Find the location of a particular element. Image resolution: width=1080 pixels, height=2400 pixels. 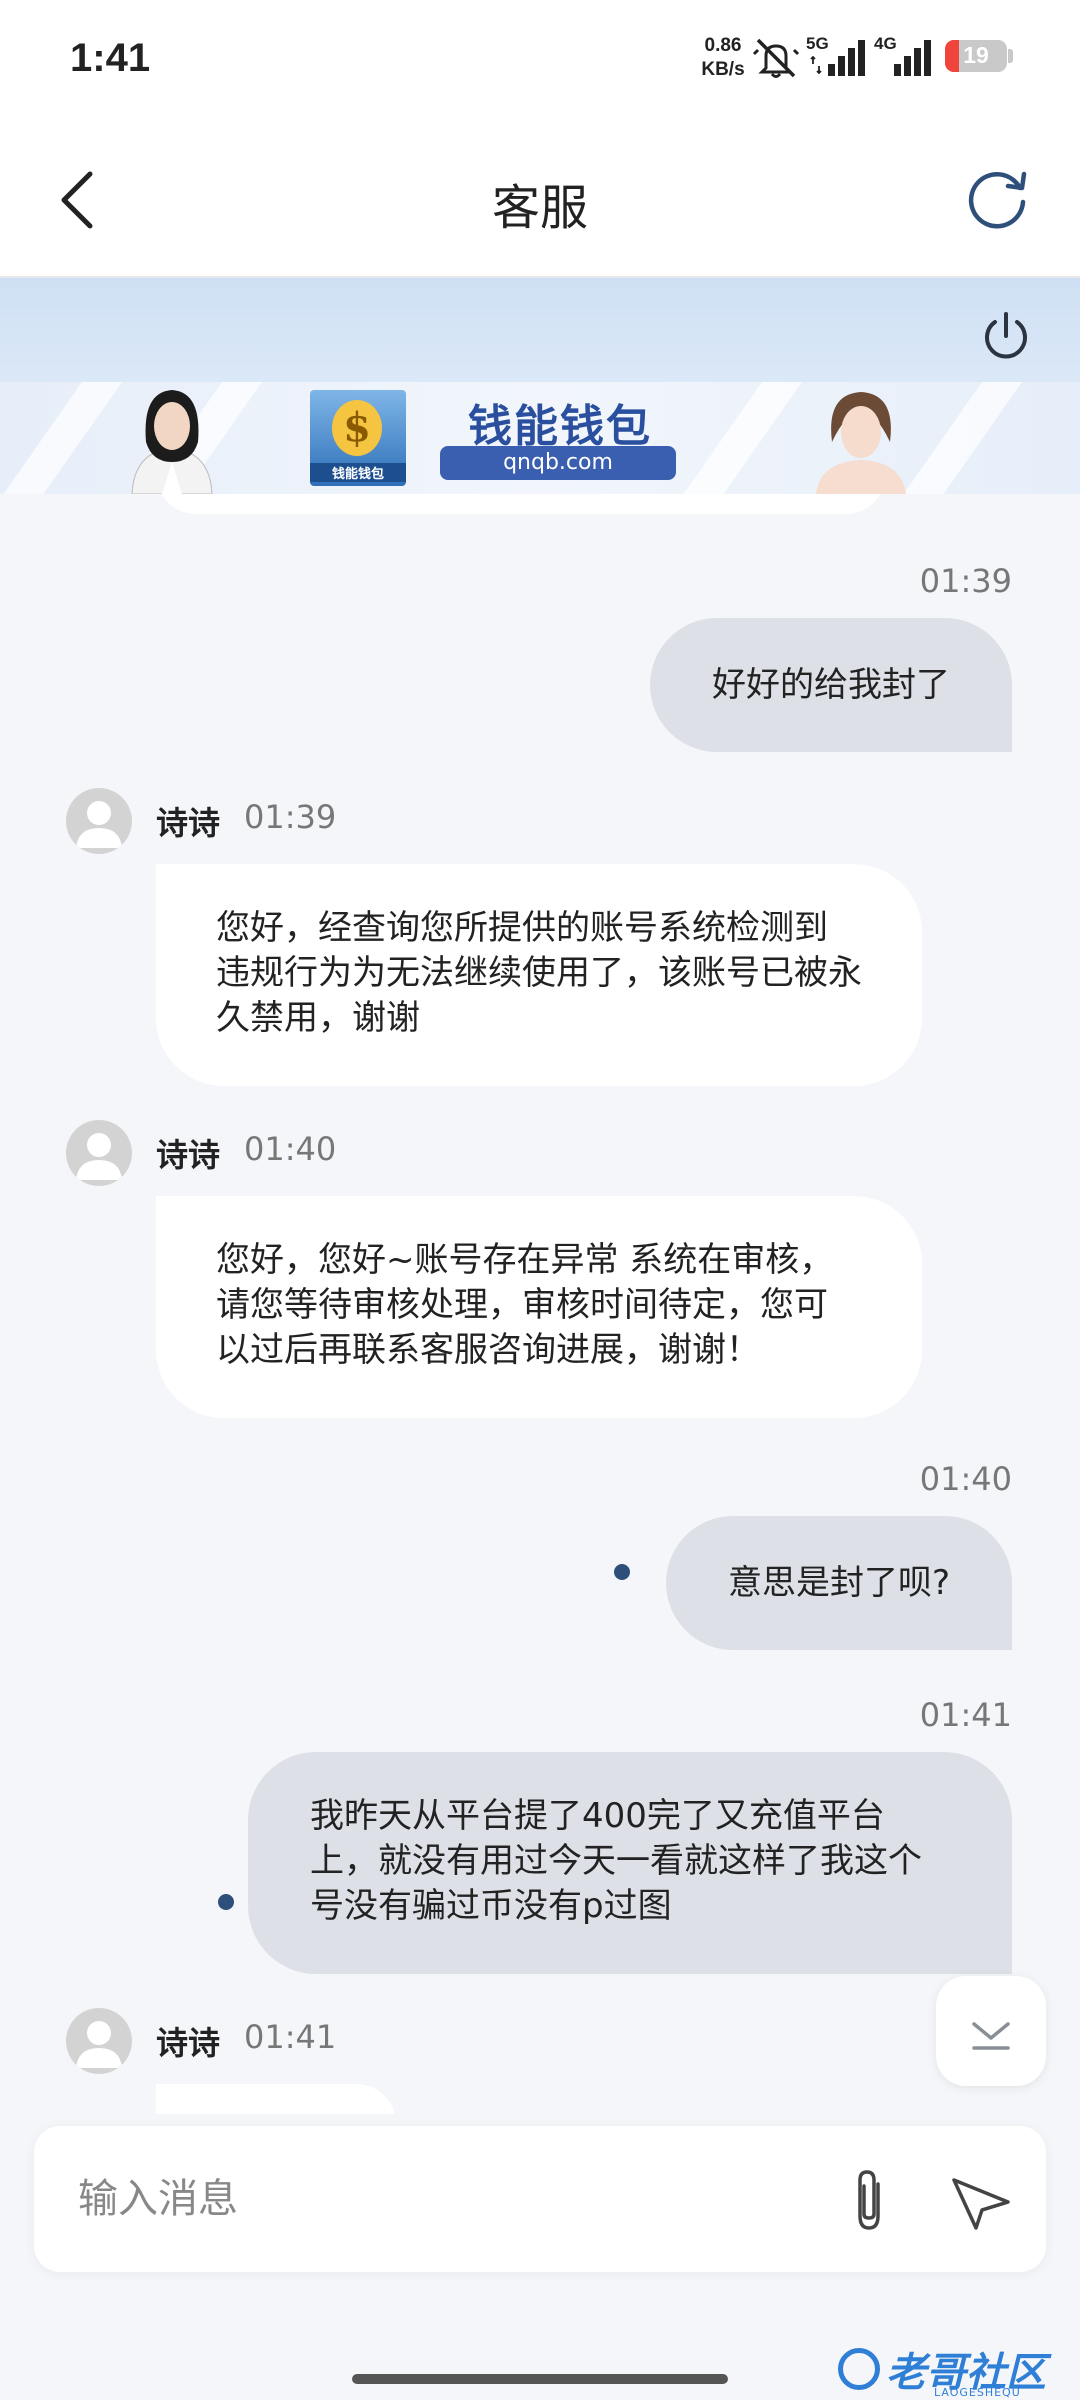

brand-url: qnqb.com is located at coordinates (558, 463).